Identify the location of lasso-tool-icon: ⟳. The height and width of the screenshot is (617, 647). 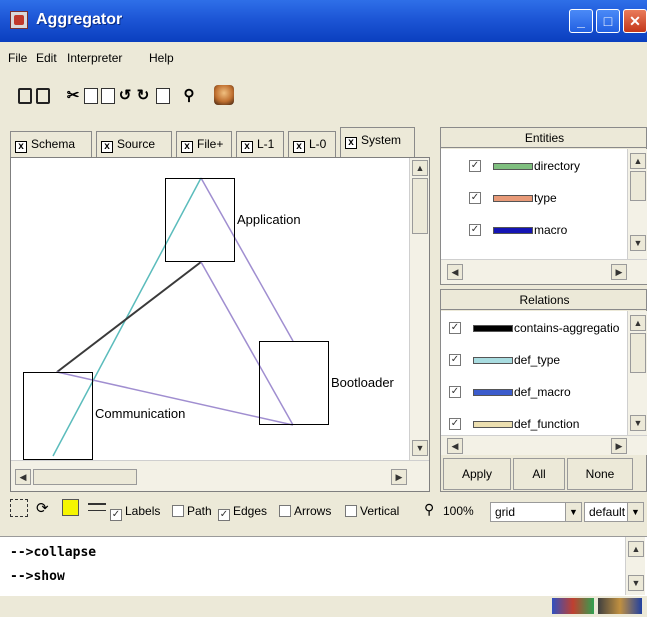
(42, 508).